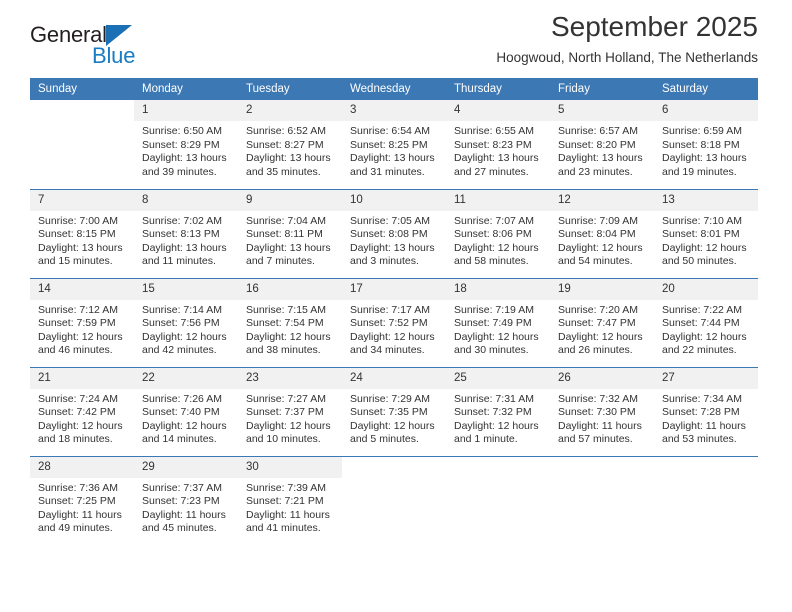 The width and height of the screenshot is (792, 612). Describe the element at coordinates (288, 432) in the screenshot. I see `daylight-text: Daylight: 12 hours and 10 minutes.` at that location.